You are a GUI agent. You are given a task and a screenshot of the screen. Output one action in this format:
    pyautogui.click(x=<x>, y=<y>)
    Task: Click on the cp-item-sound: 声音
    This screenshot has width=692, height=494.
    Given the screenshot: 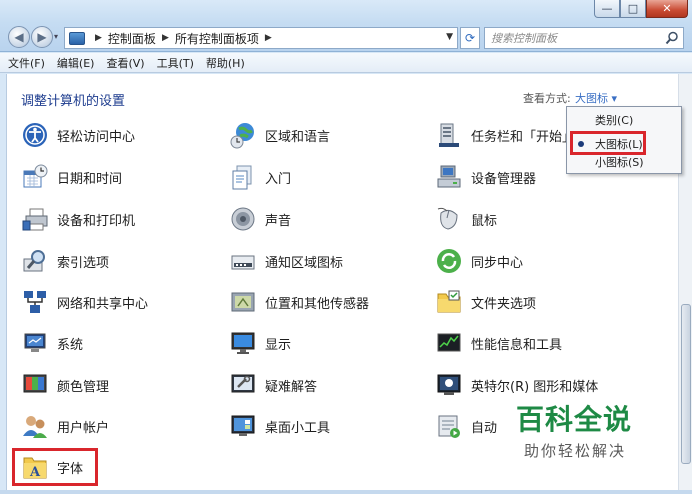 What is the action you would take?
    pyautogui.click(x=260, y=219)
    